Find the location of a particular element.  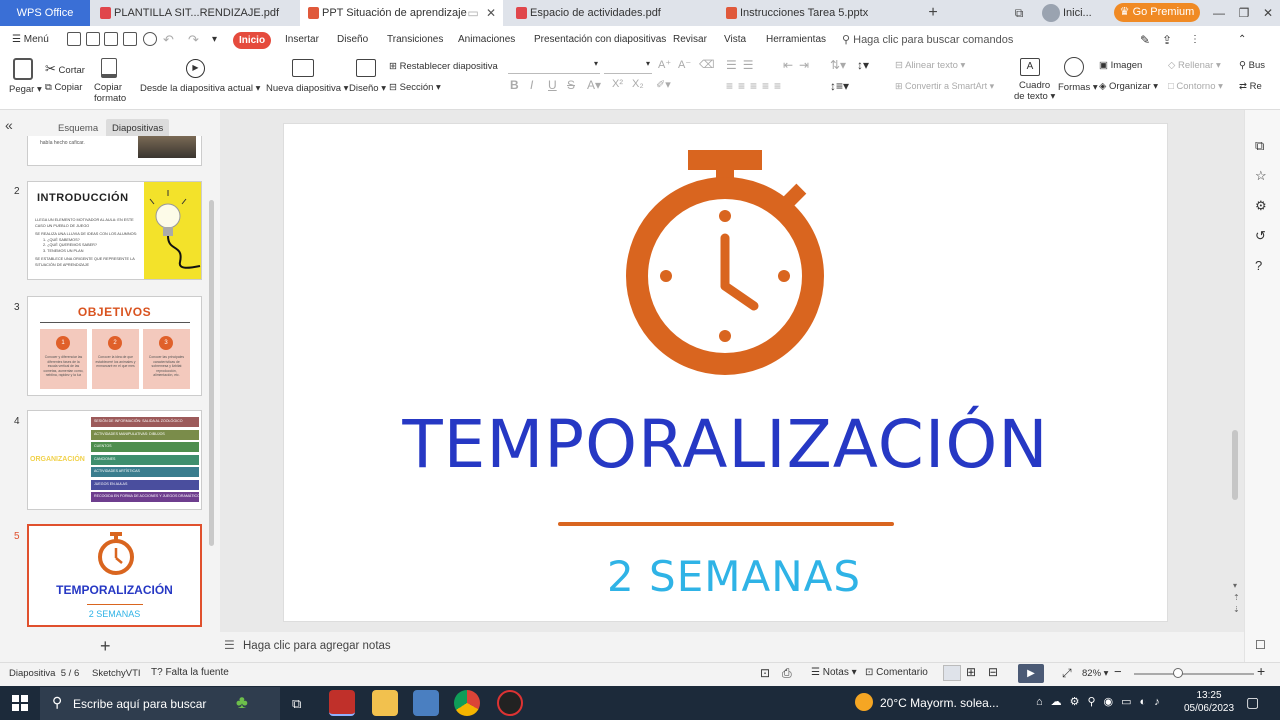

section-button: ⊟ Sección ▾ is located at coordinates (415, 87).